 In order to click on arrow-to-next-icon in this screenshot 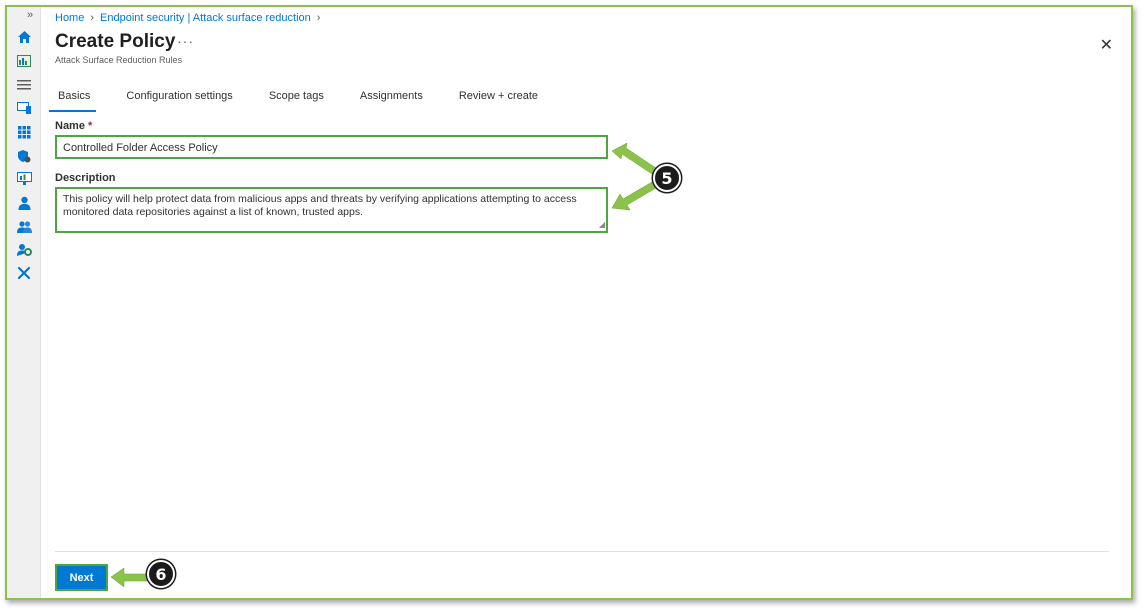, I will do `click(129, 577)`.